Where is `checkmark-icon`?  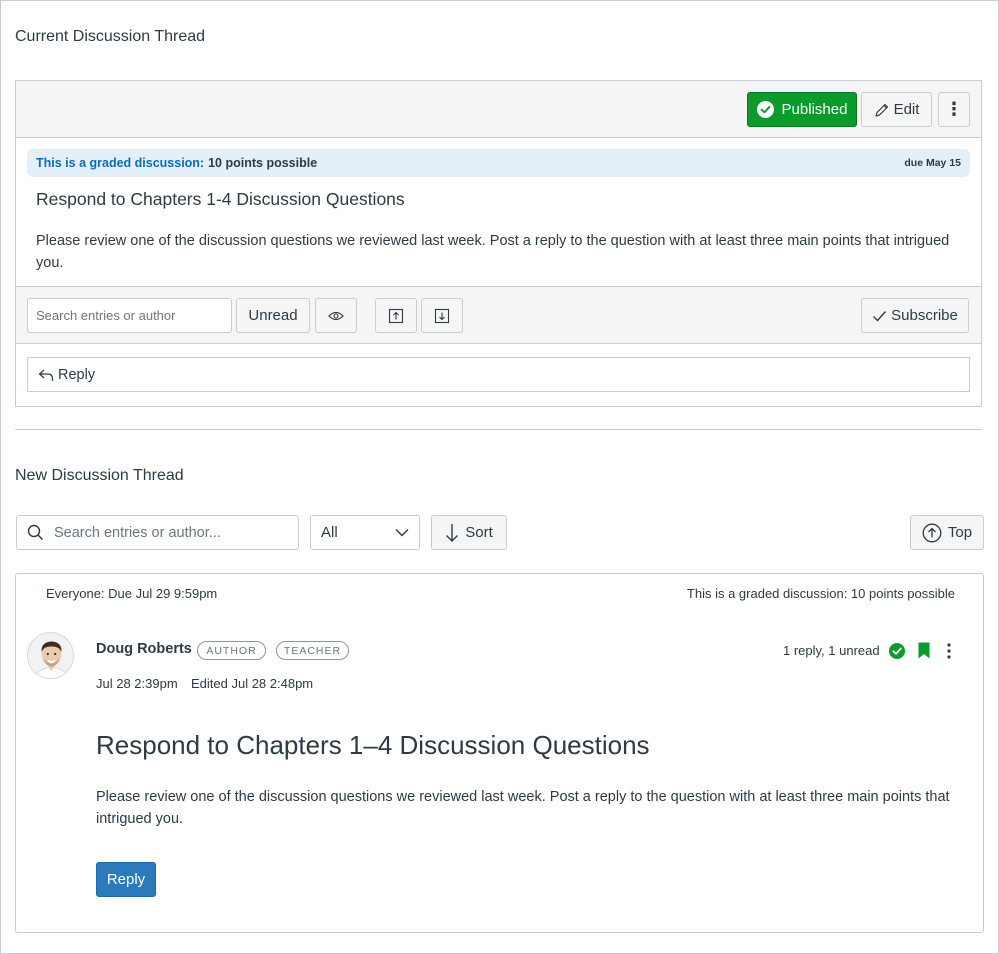
checkmark-icon is located at coordinates (880, 316).